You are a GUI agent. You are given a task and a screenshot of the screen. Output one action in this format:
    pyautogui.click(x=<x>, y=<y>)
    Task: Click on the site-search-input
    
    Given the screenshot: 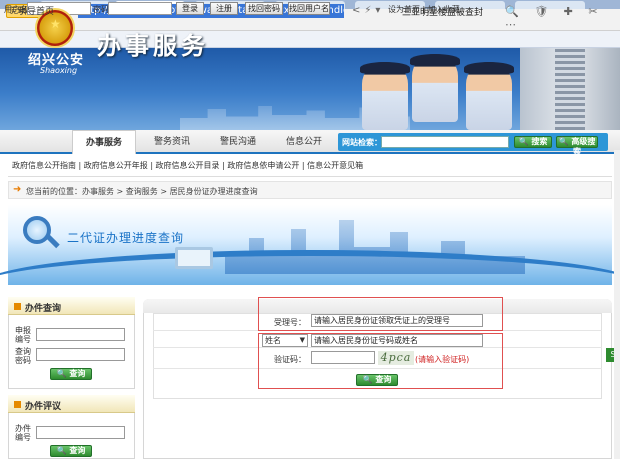 What is the action you would take?
    pyautogui.click(x=445, y=142)
    